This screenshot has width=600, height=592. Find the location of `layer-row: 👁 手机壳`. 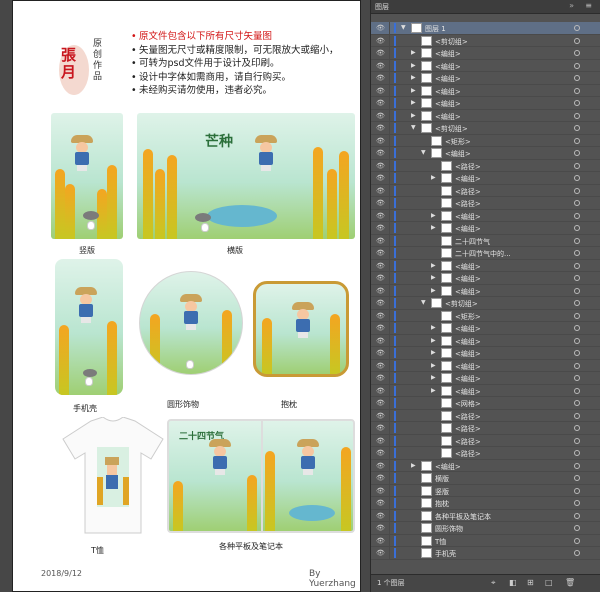

layer-row: 👁 手机壳 is located at coordinates (485, 553).